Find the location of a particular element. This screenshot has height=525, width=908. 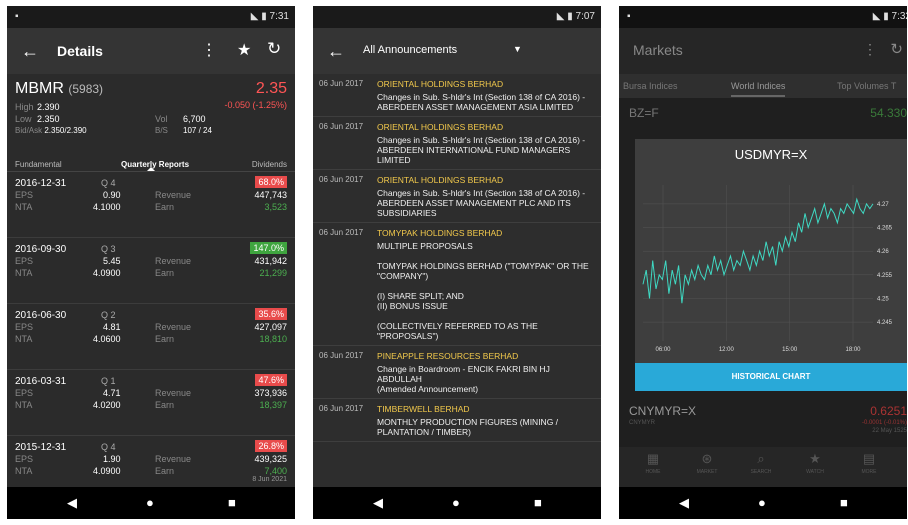

tab-indicator is located at coordinates (151, 169).